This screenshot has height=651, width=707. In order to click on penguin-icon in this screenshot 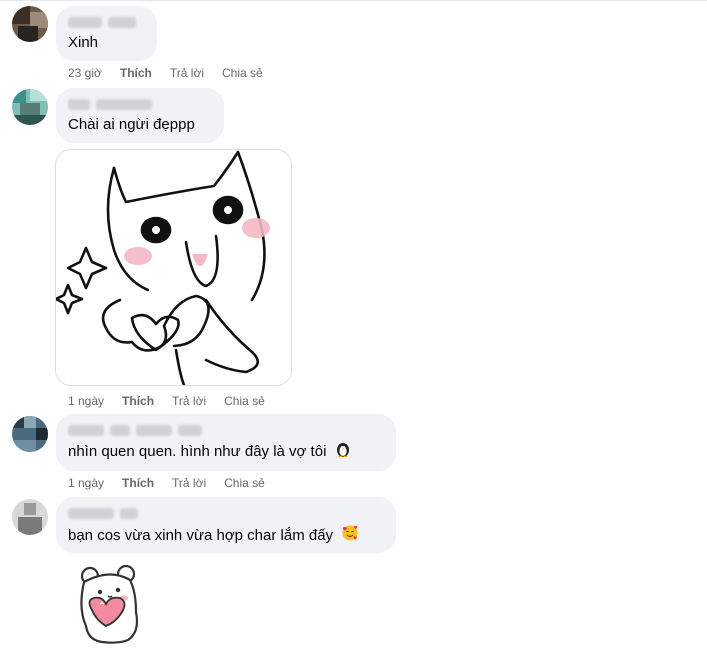, I will do `click(343, 452)`.